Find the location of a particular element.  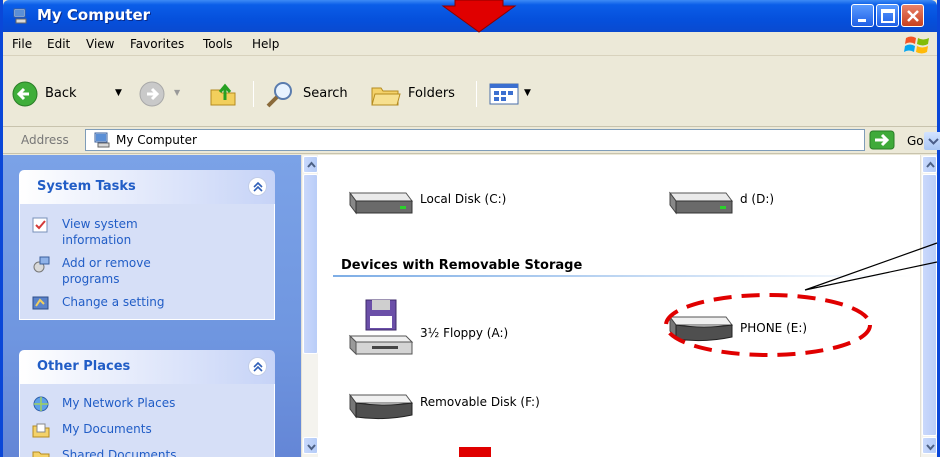

window-title: My Computer is located at coordinates (94, 15).